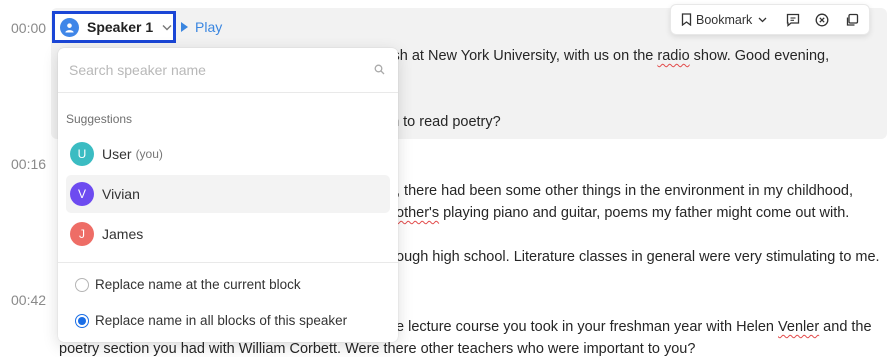 The image size is (891, 357). Describe the element at coordinates (121, 194) in the screenshot. I see `speaker-option-name: Vivian` at that location.